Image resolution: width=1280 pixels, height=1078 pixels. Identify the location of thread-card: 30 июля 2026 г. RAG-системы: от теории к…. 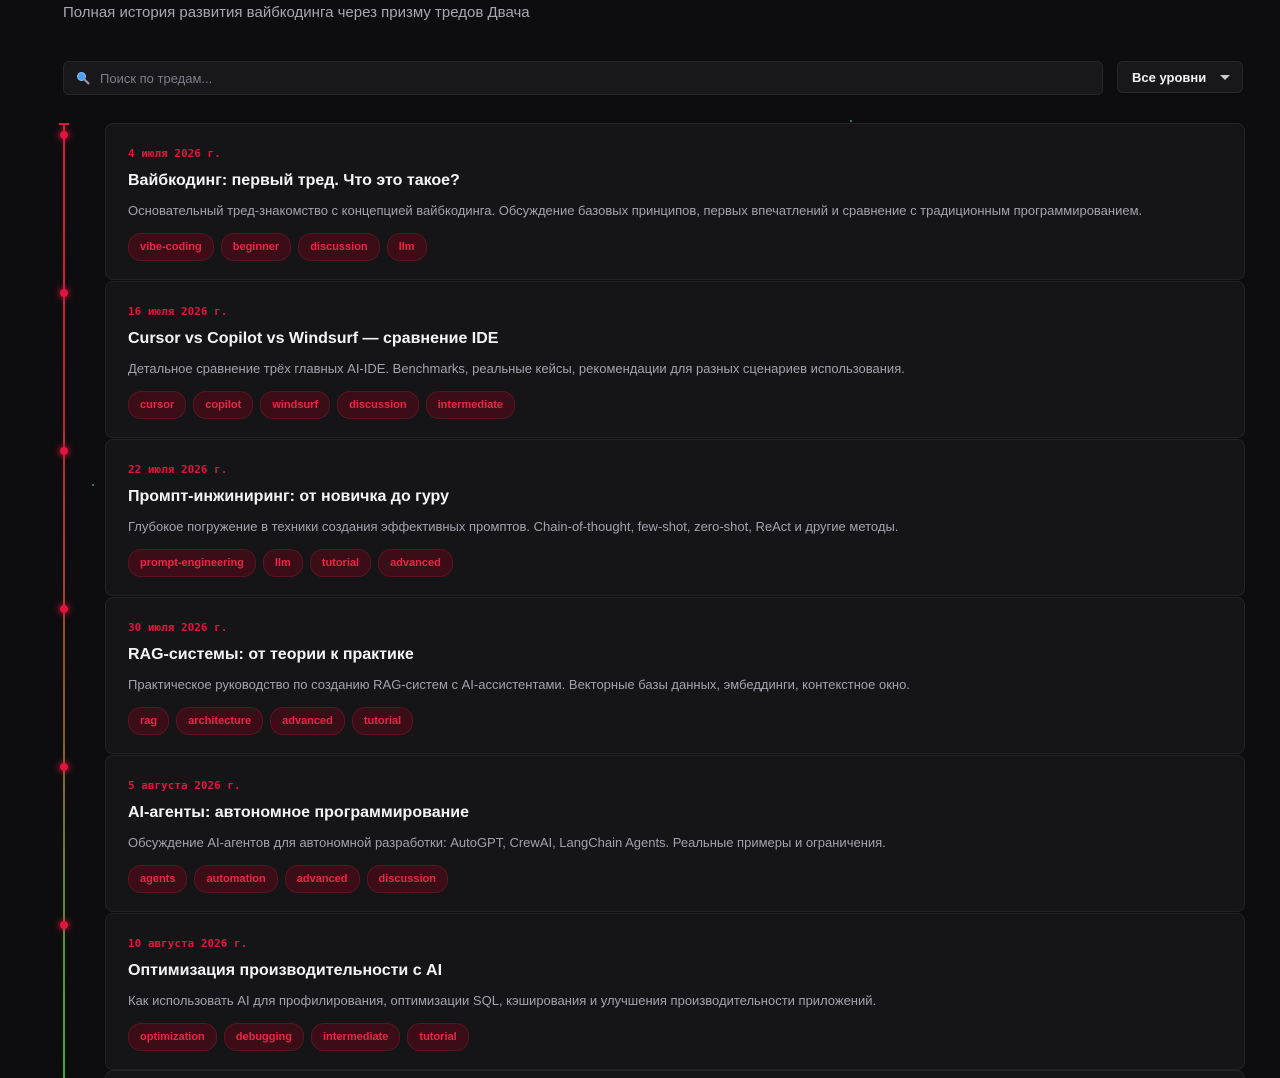
(675, 675).